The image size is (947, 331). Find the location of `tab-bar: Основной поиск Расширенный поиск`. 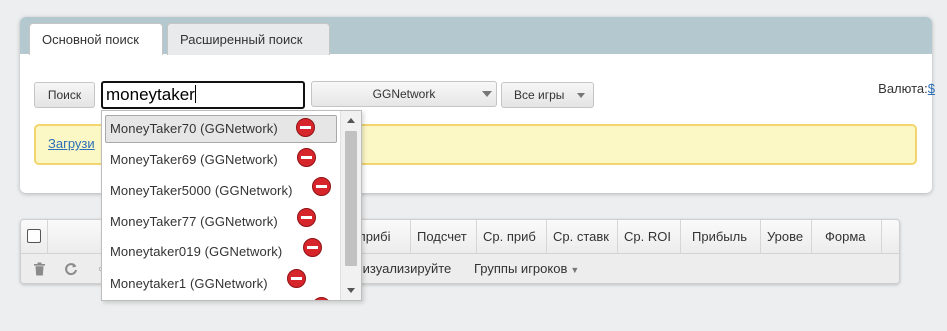

tab-bar: Основной поиск Расширенный поиск is located at coordinates (476, 36).